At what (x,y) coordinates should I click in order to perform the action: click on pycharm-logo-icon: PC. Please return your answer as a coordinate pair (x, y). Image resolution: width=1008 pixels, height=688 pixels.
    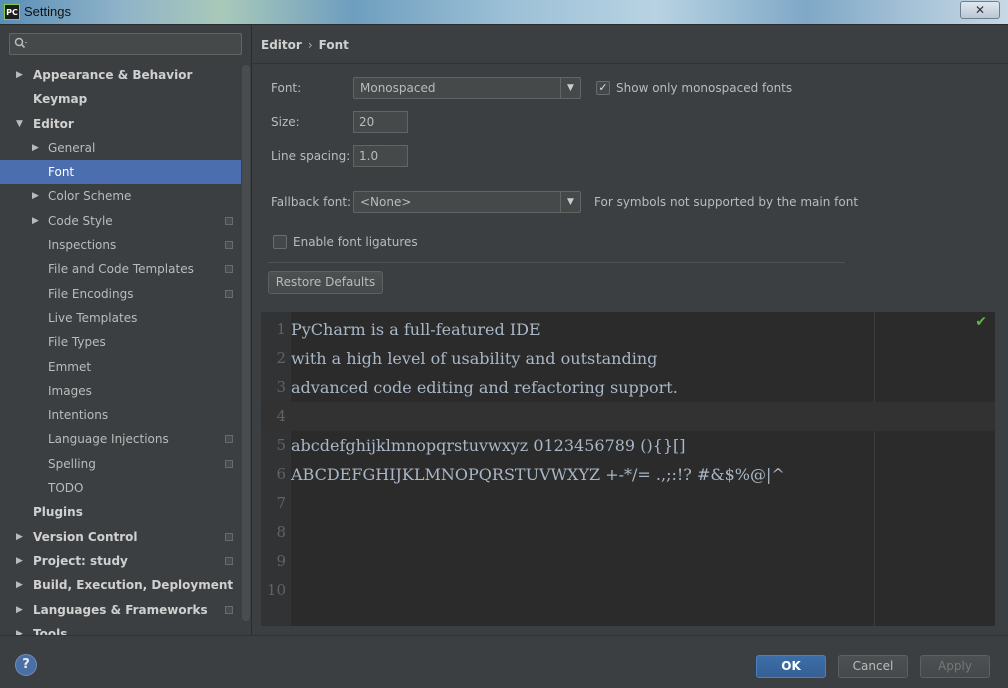
    Looking at the image, I should click on (12, 12).